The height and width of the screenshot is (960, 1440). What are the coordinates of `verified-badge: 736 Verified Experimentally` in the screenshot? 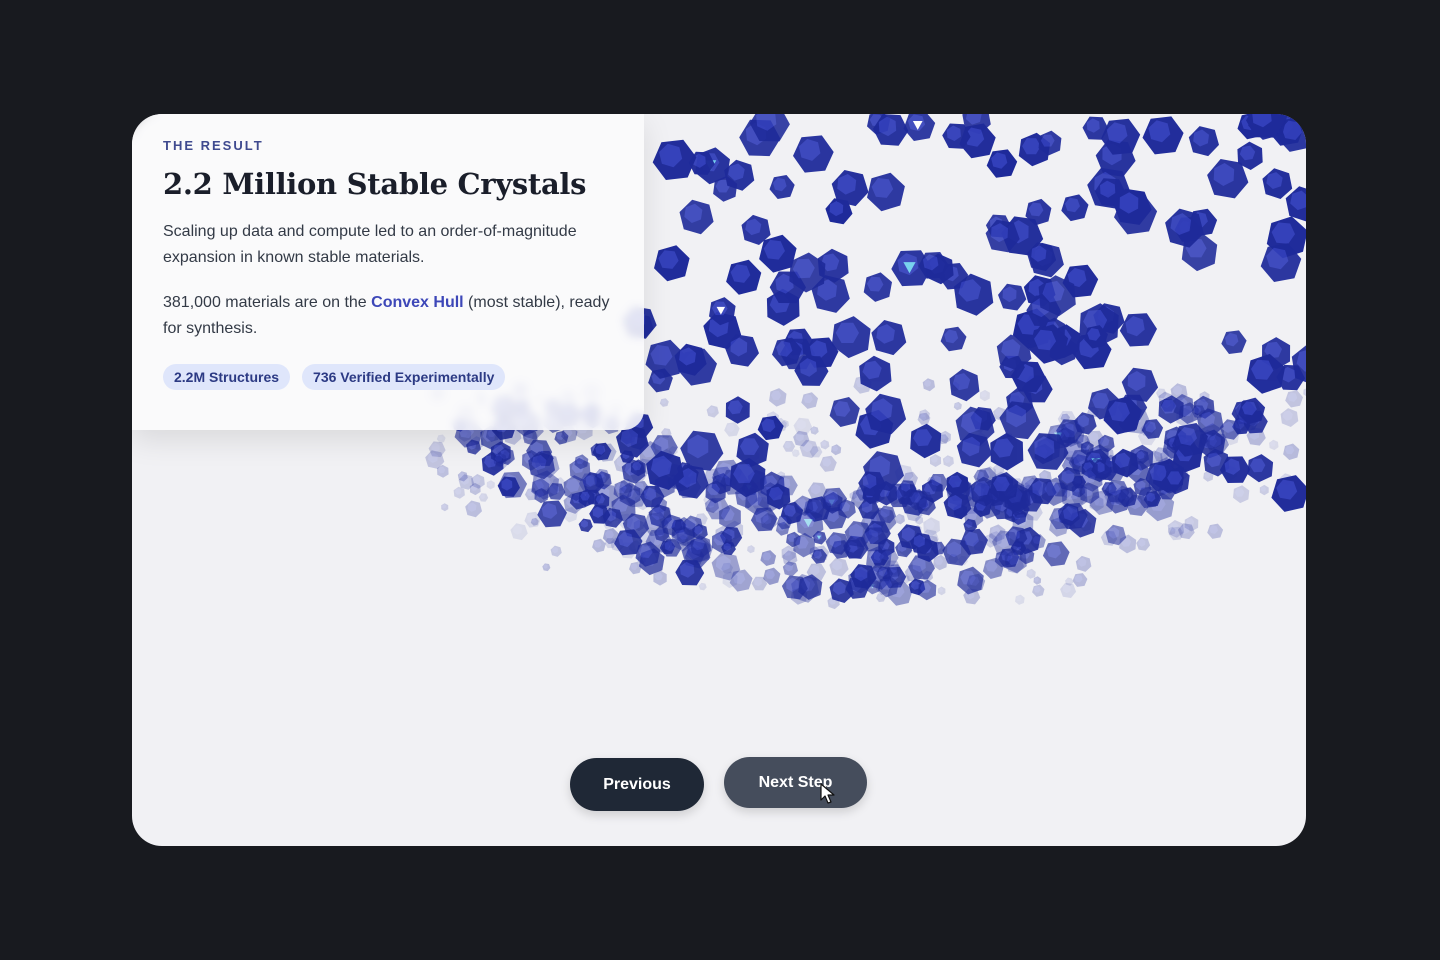 It's located at (404, 377).